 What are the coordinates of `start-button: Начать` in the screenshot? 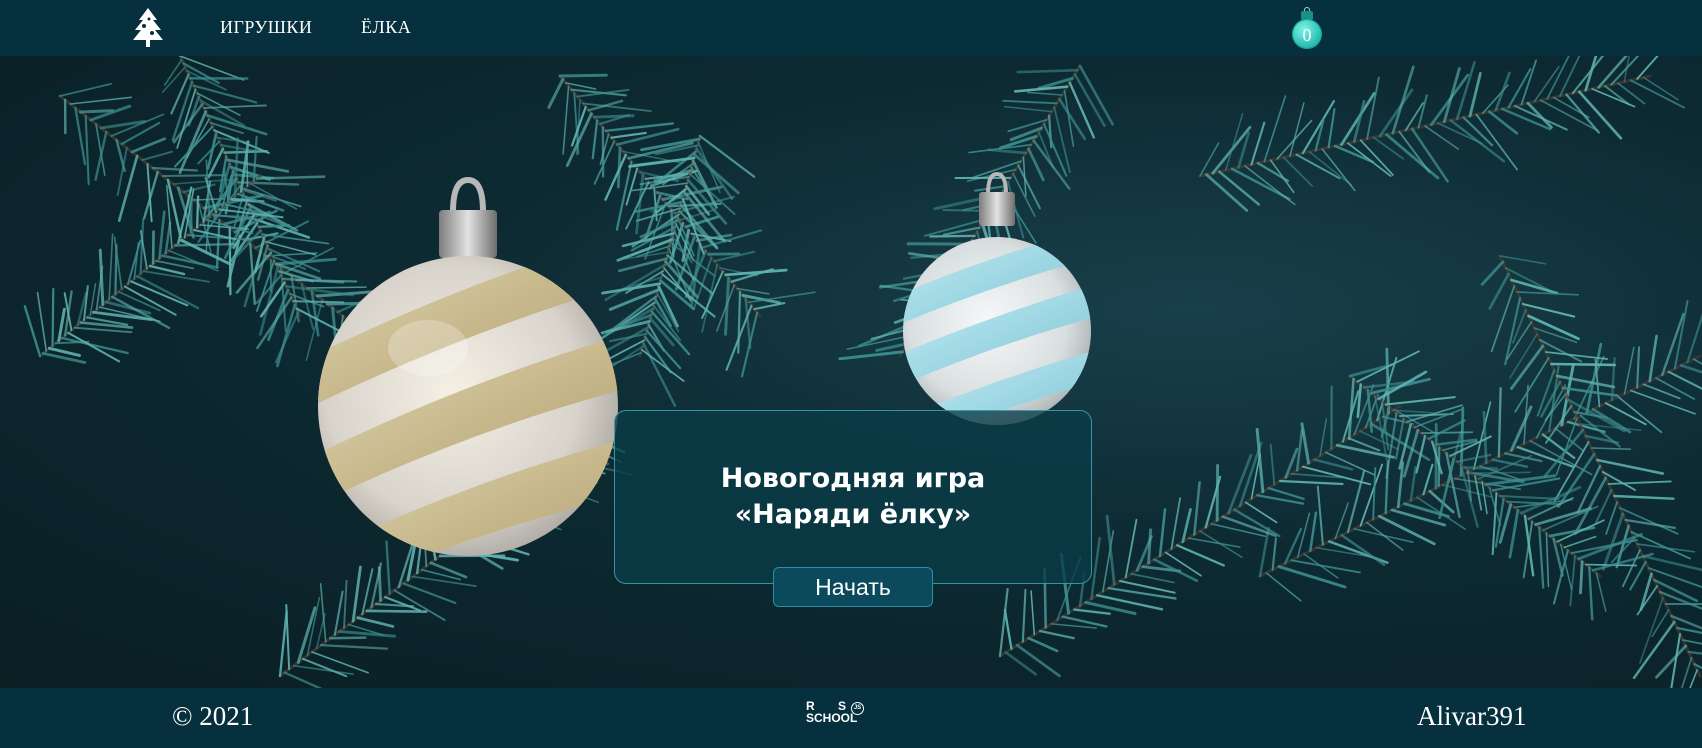 It's located at (853, 587).